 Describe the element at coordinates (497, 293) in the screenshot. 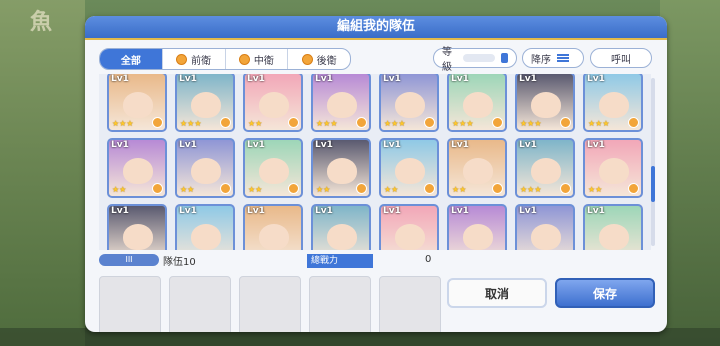

I see `cancel-button: 取消` at that location.